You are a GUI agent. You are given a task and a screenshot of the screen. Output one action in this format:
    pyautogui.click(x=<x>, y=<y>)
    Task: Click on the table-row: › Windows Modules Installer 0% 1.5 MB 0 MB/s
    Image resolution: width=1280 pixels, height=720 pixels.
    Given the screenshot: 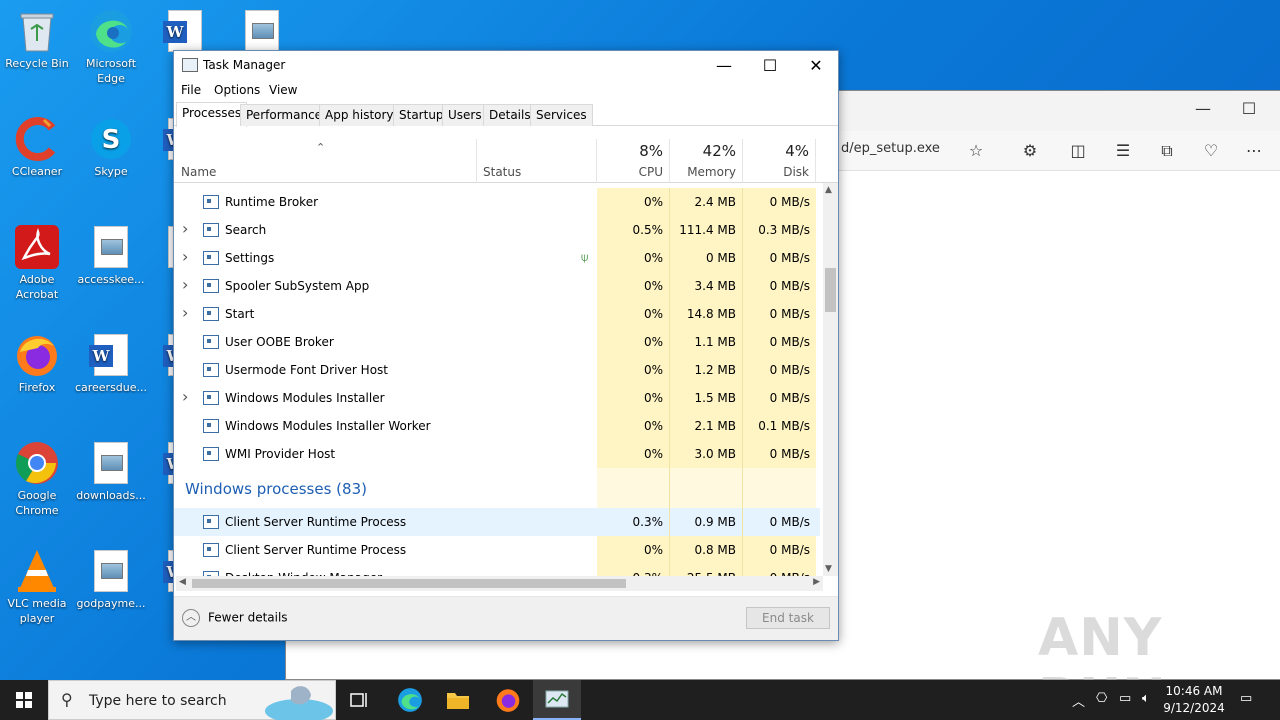 What is the action you would take?
    pyautogui.click(x=497, y=398)
    